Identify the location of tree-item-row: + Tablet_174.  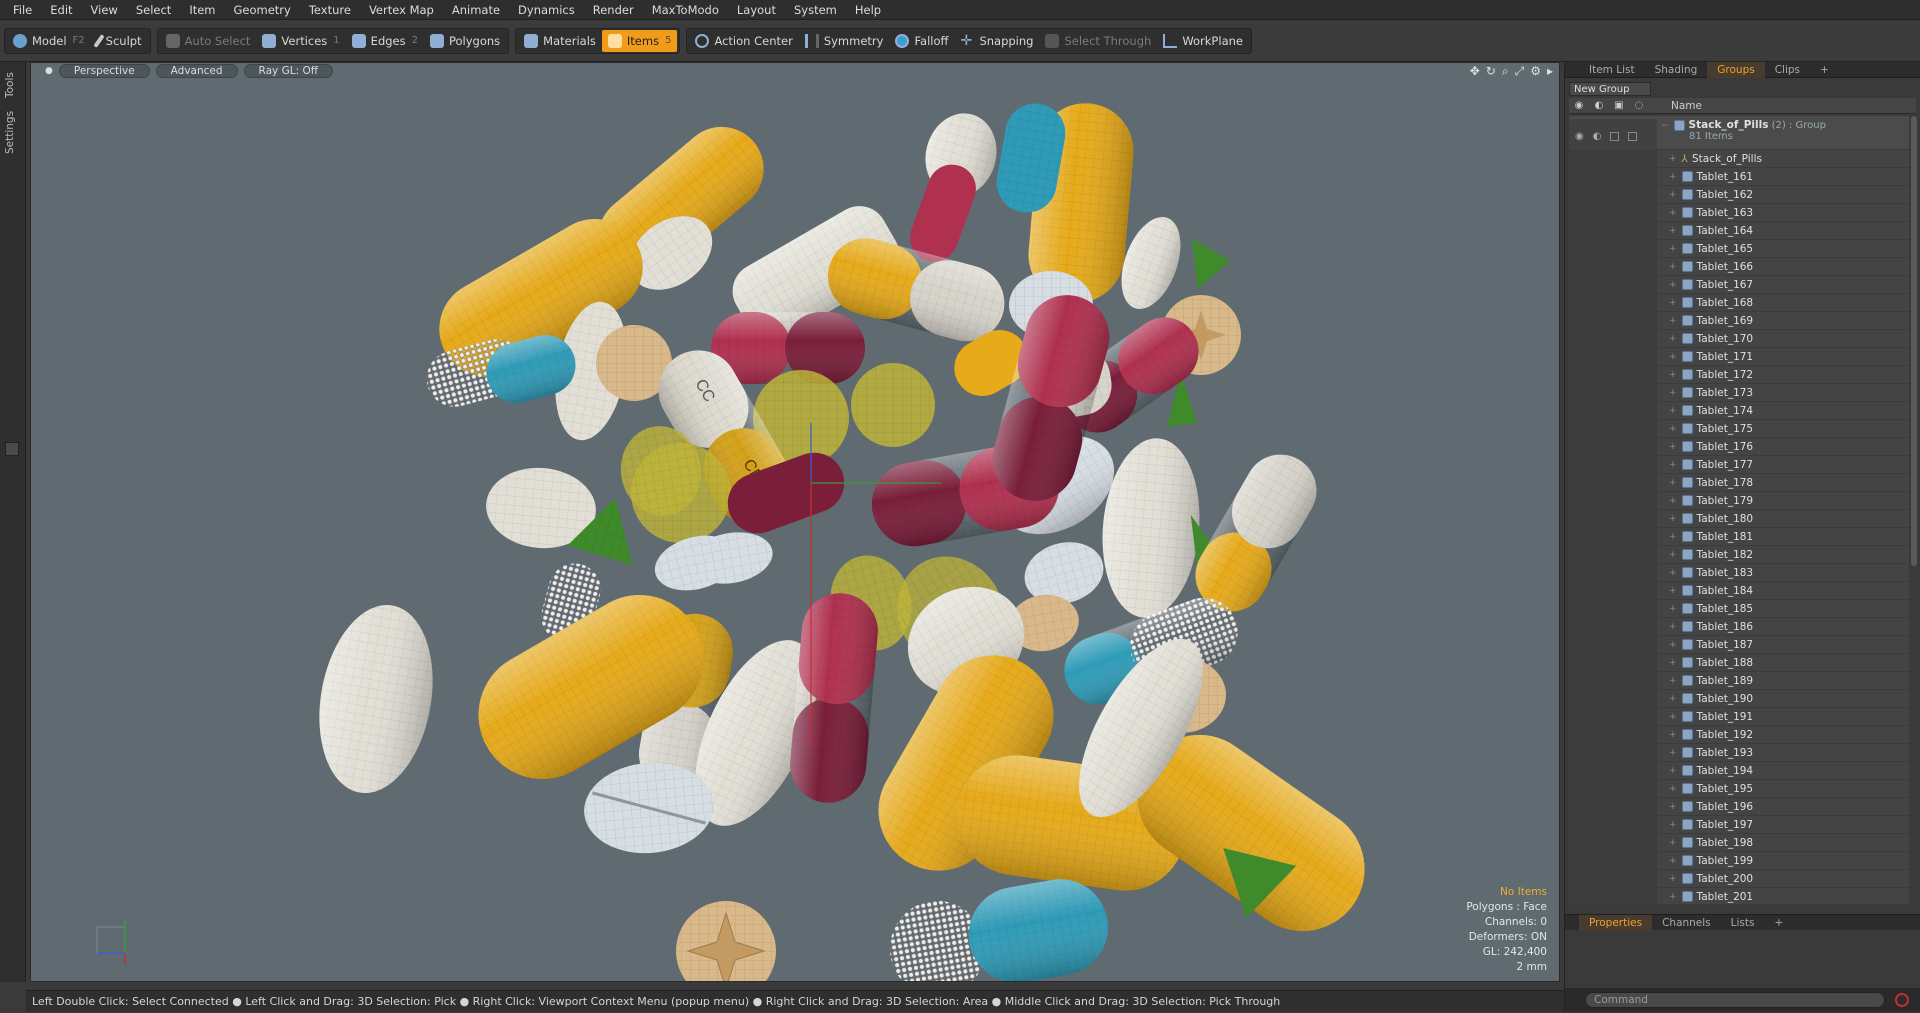
(1739, 410).